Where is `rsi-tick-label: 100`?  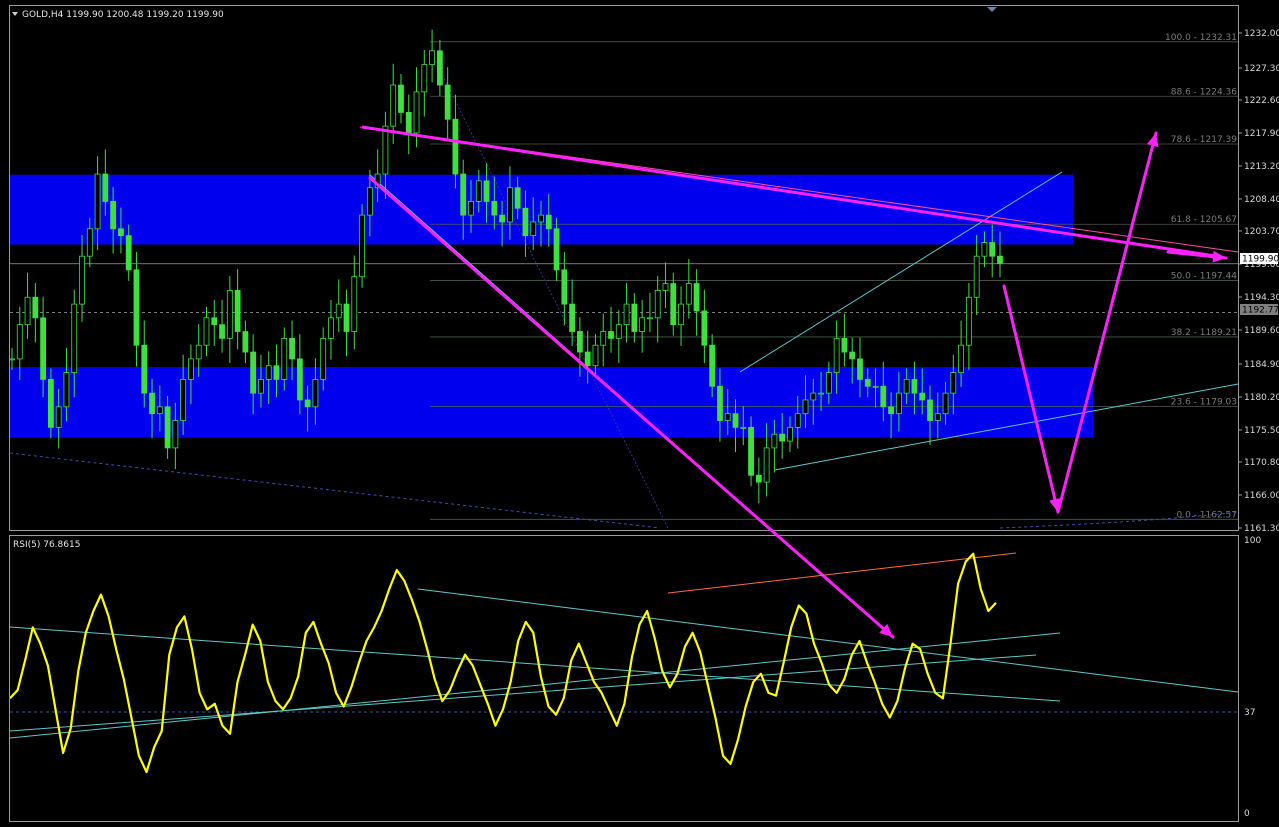
rsi-tick-label: 100 is located at coordinates (1252, 541).